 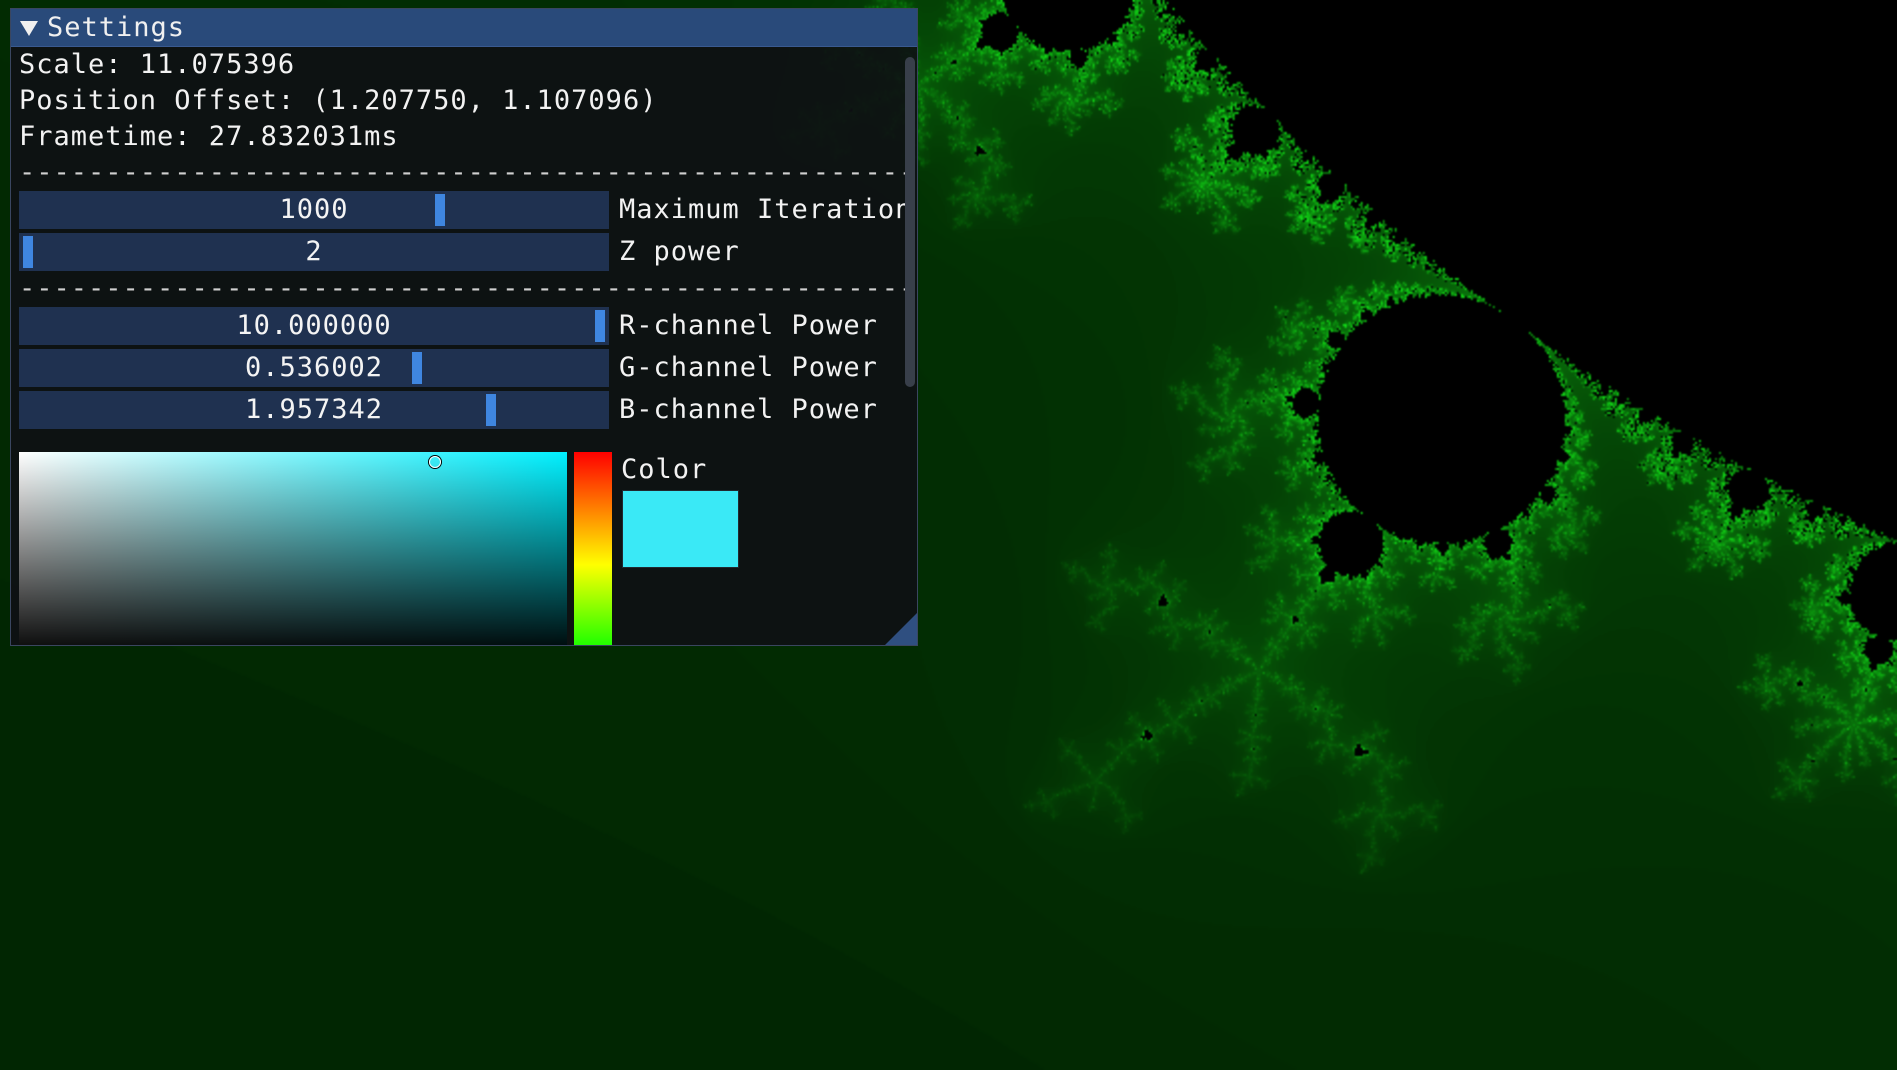 I want to click on picker-cursor, so click(x=435, y=462).